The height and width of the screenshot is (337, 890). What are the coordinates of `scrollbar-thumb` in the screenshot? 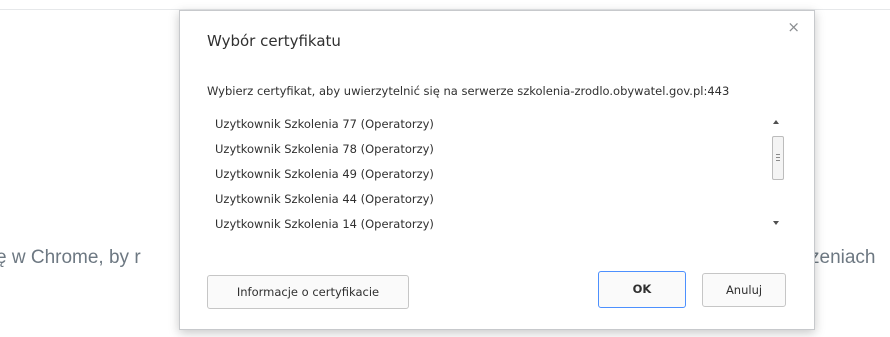 It's located at (778, 158).